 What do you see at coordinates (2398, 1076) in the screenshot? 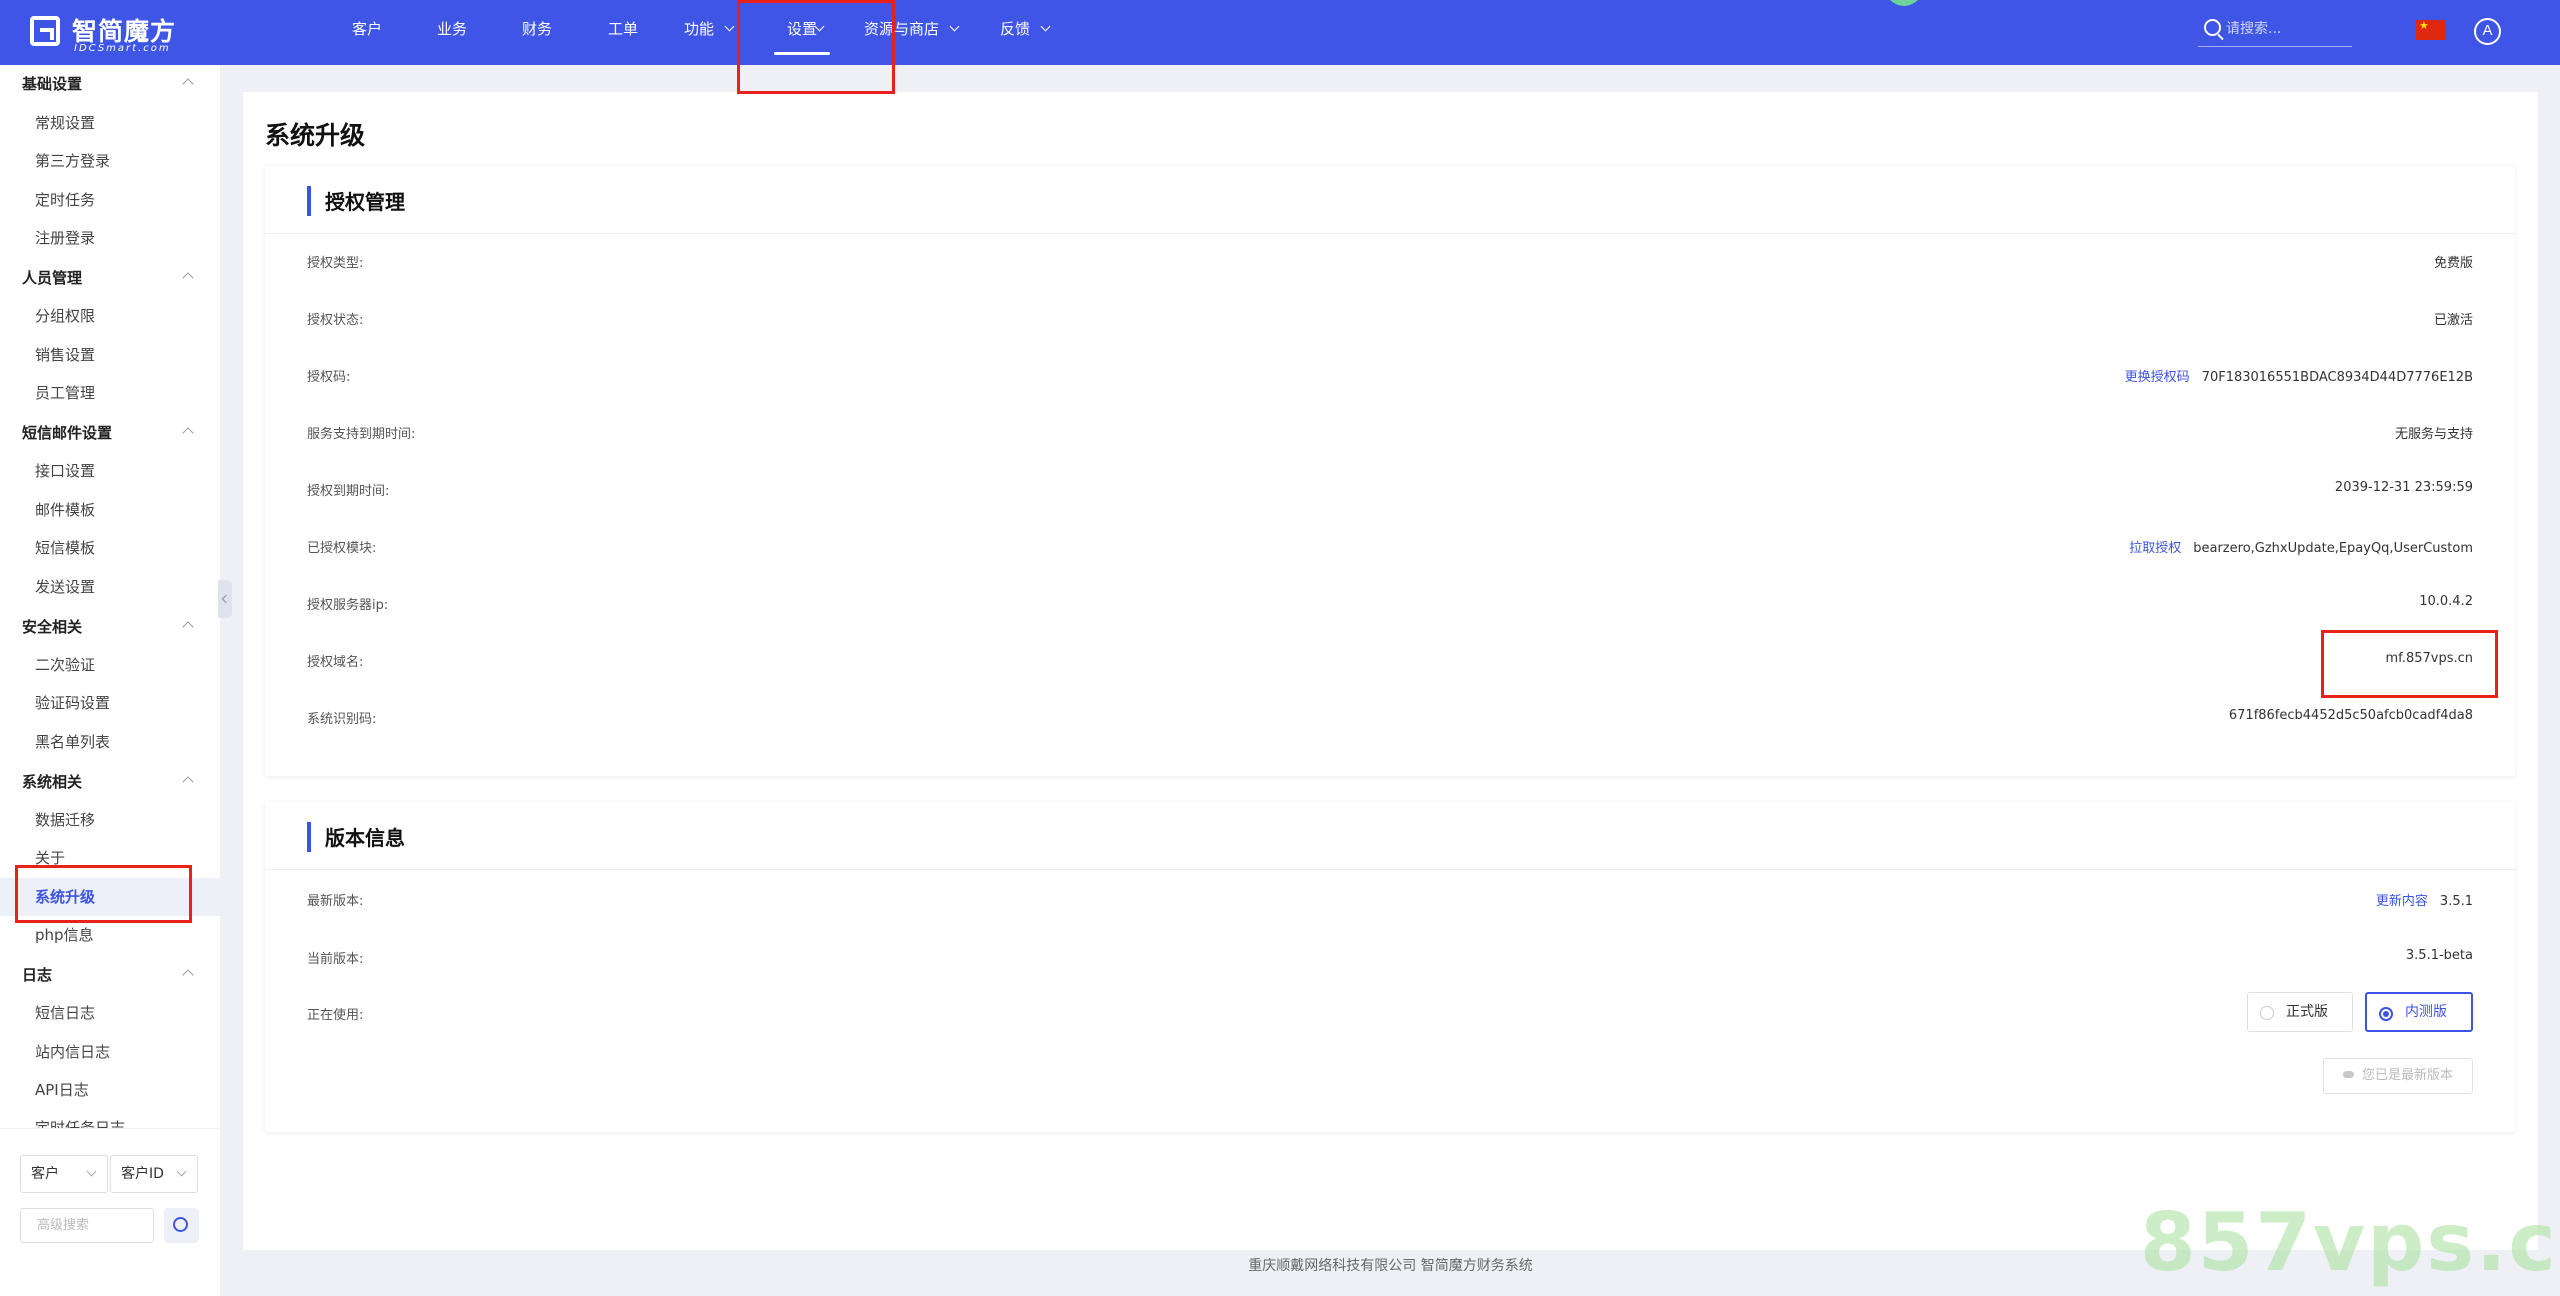
I see `up-to-date-button: 您已是最新版本` at bounding box center [2398, 1076].